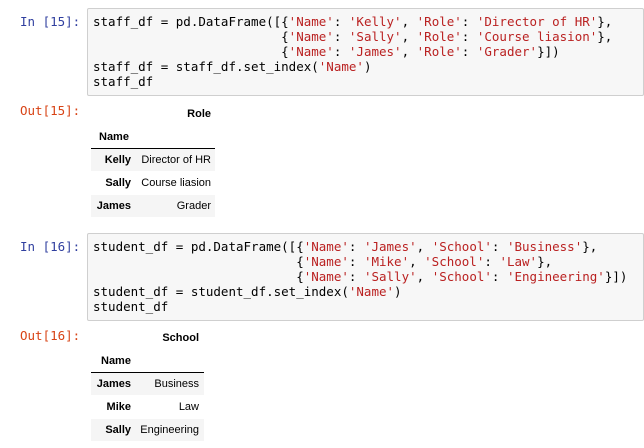  I want to click on input-prompt-16: In [16]:, so click(50, 246).